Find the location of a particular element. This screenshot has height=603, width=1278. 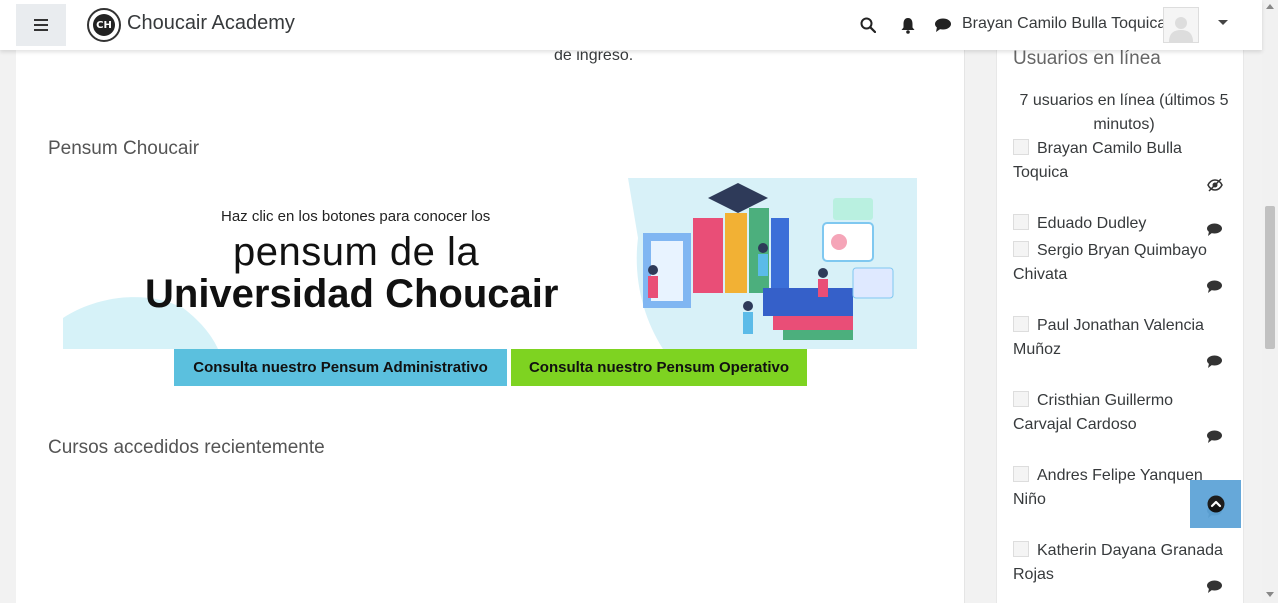

page-scrollbar is located at coordinates (1270, 301).